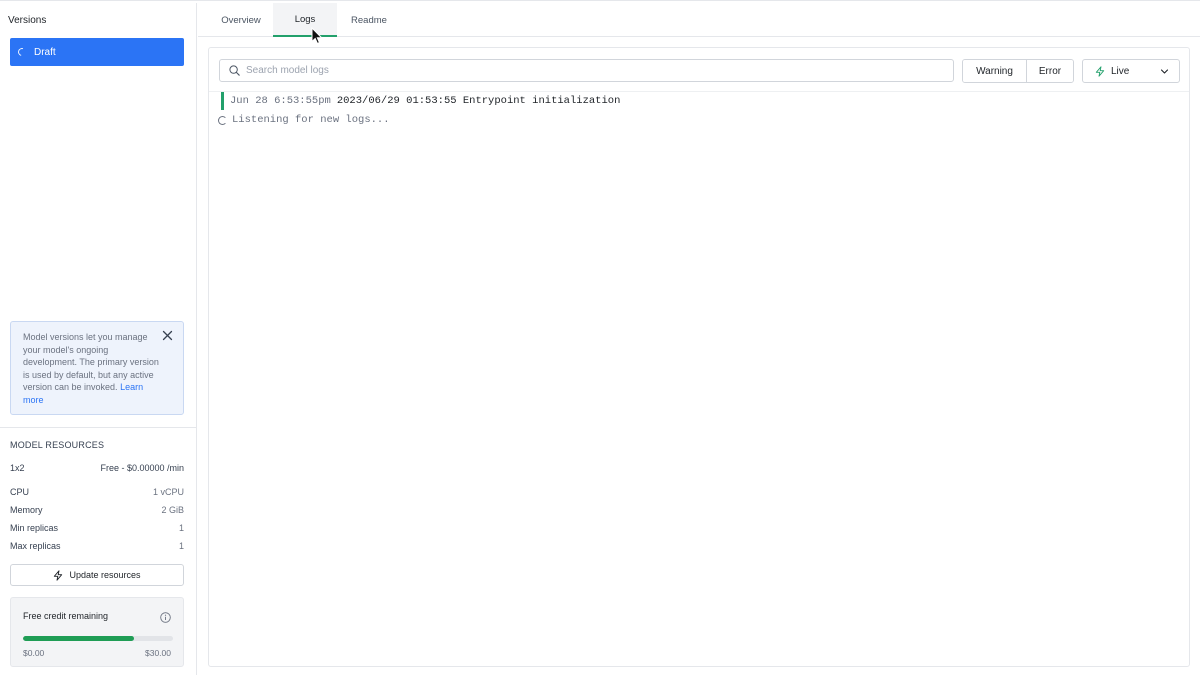 Image resolution: width=1200 pixels, height=675 pixels. Describe the element at coordinates (105, 575) in the screenshot. I see `update-resources-label: Update resources` at that location.